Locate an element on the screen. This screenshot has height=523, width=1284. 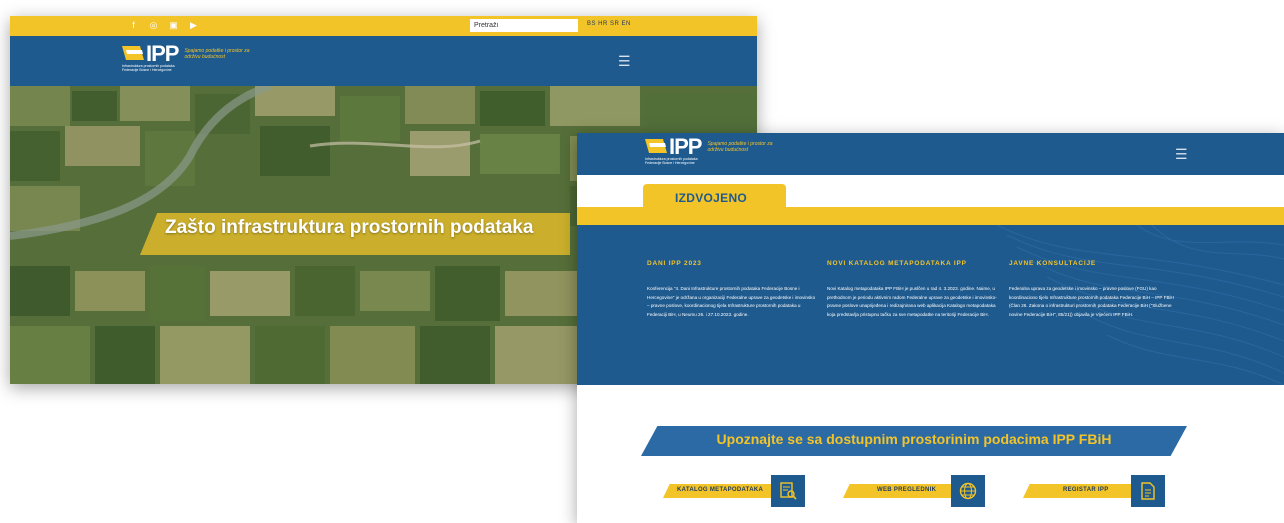
document-search-icon is located at coordinates (788, 491).